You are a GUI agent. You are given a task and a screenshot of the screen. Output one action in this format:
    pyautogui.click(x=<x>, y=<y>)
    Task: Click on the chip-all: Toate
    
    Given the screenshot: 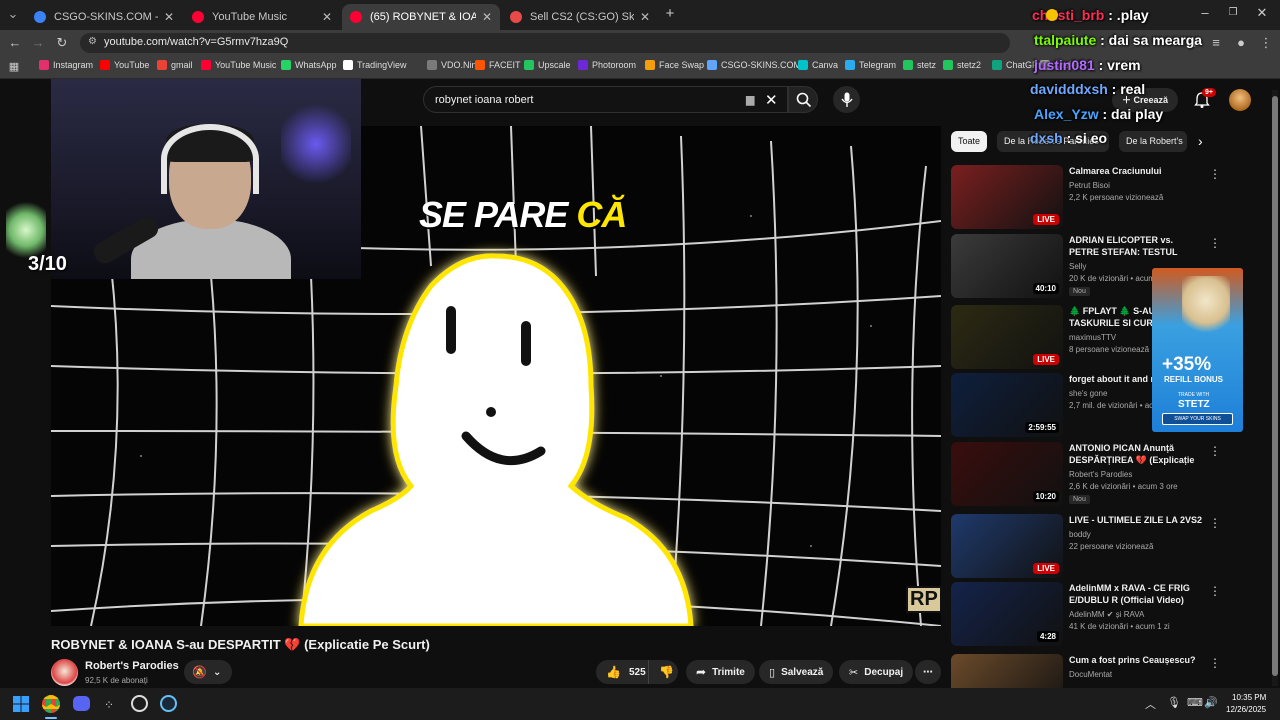 What is the action you would take?
    pyautogui.click(x=969, y=141)
    